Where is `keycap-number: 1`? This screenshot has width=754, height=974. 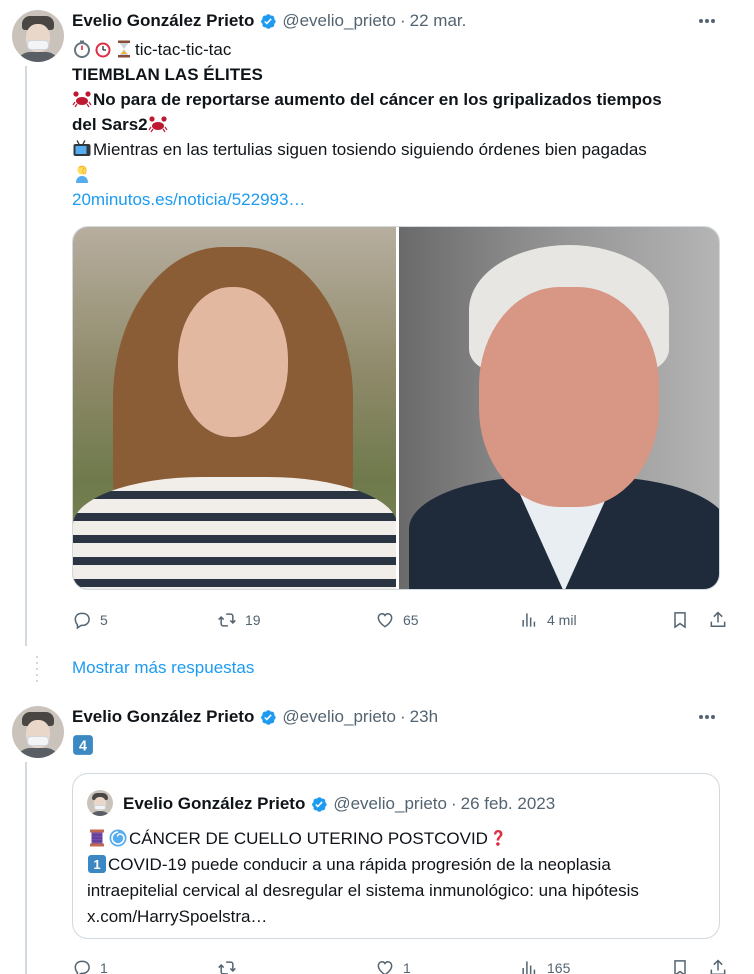 keycap-number: 1 is located at coordinates (96, 864).